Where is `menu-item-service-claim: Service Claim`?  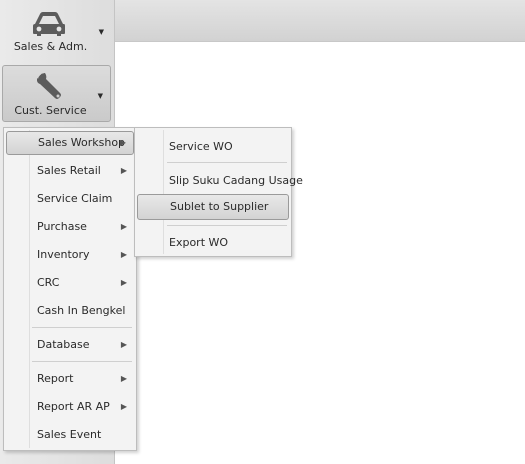 menu-item-service-claim: Service Claim is located at coordinates (70, 199).